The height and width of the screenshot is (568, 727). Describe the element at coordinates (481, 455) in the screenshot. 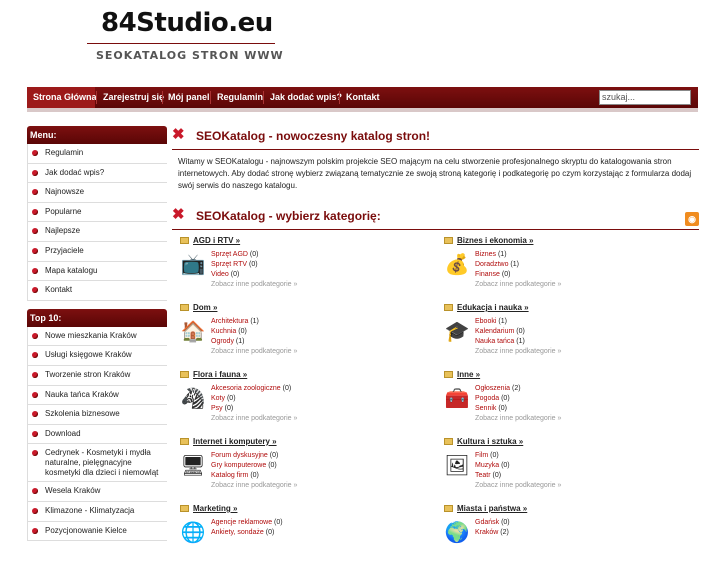

I see `subcategory-link: Film` at that location.